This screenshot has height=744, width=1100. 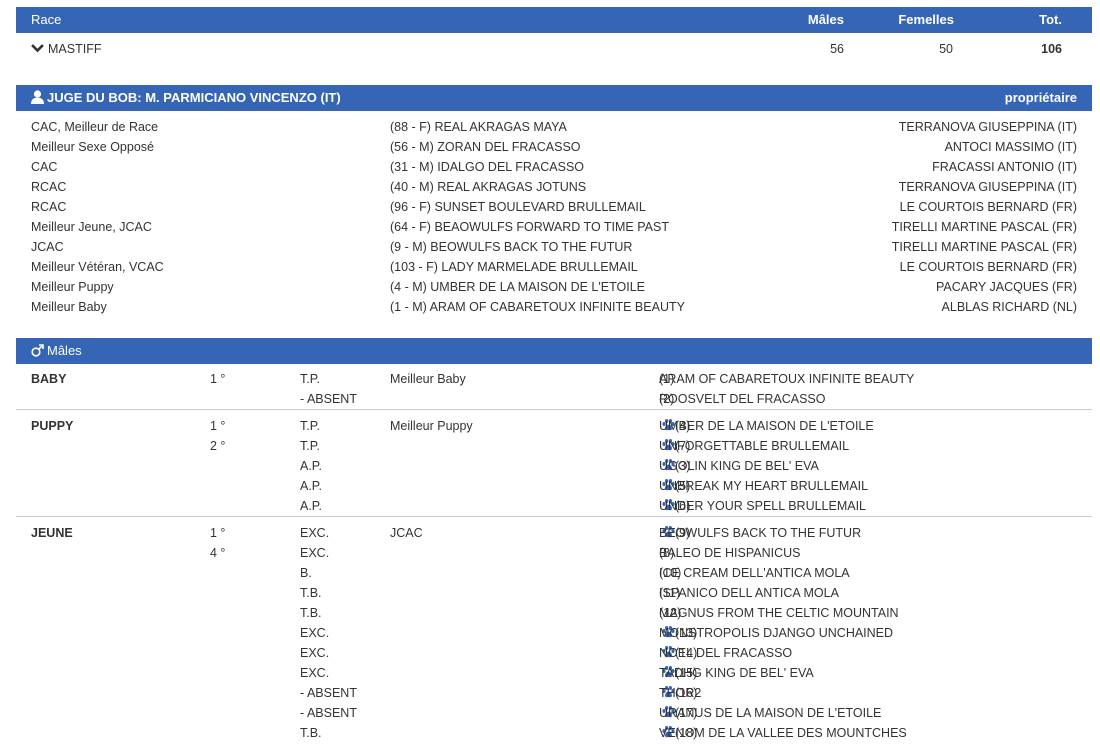 What do you see at coordinates (56, 351) in the screenshot?
I see `males-title-wrap: Mâles` at bounding box center [56, 351].